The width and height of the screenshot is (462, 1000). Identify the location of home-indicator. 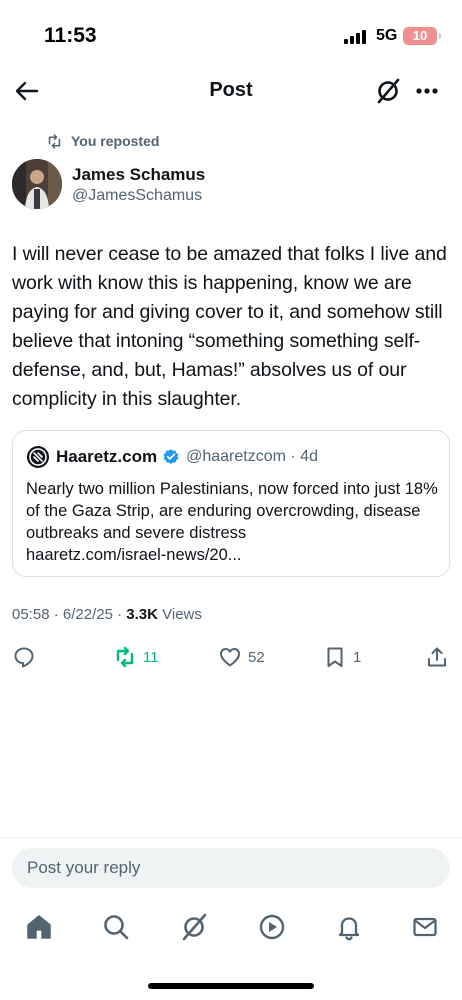
(231, 986).